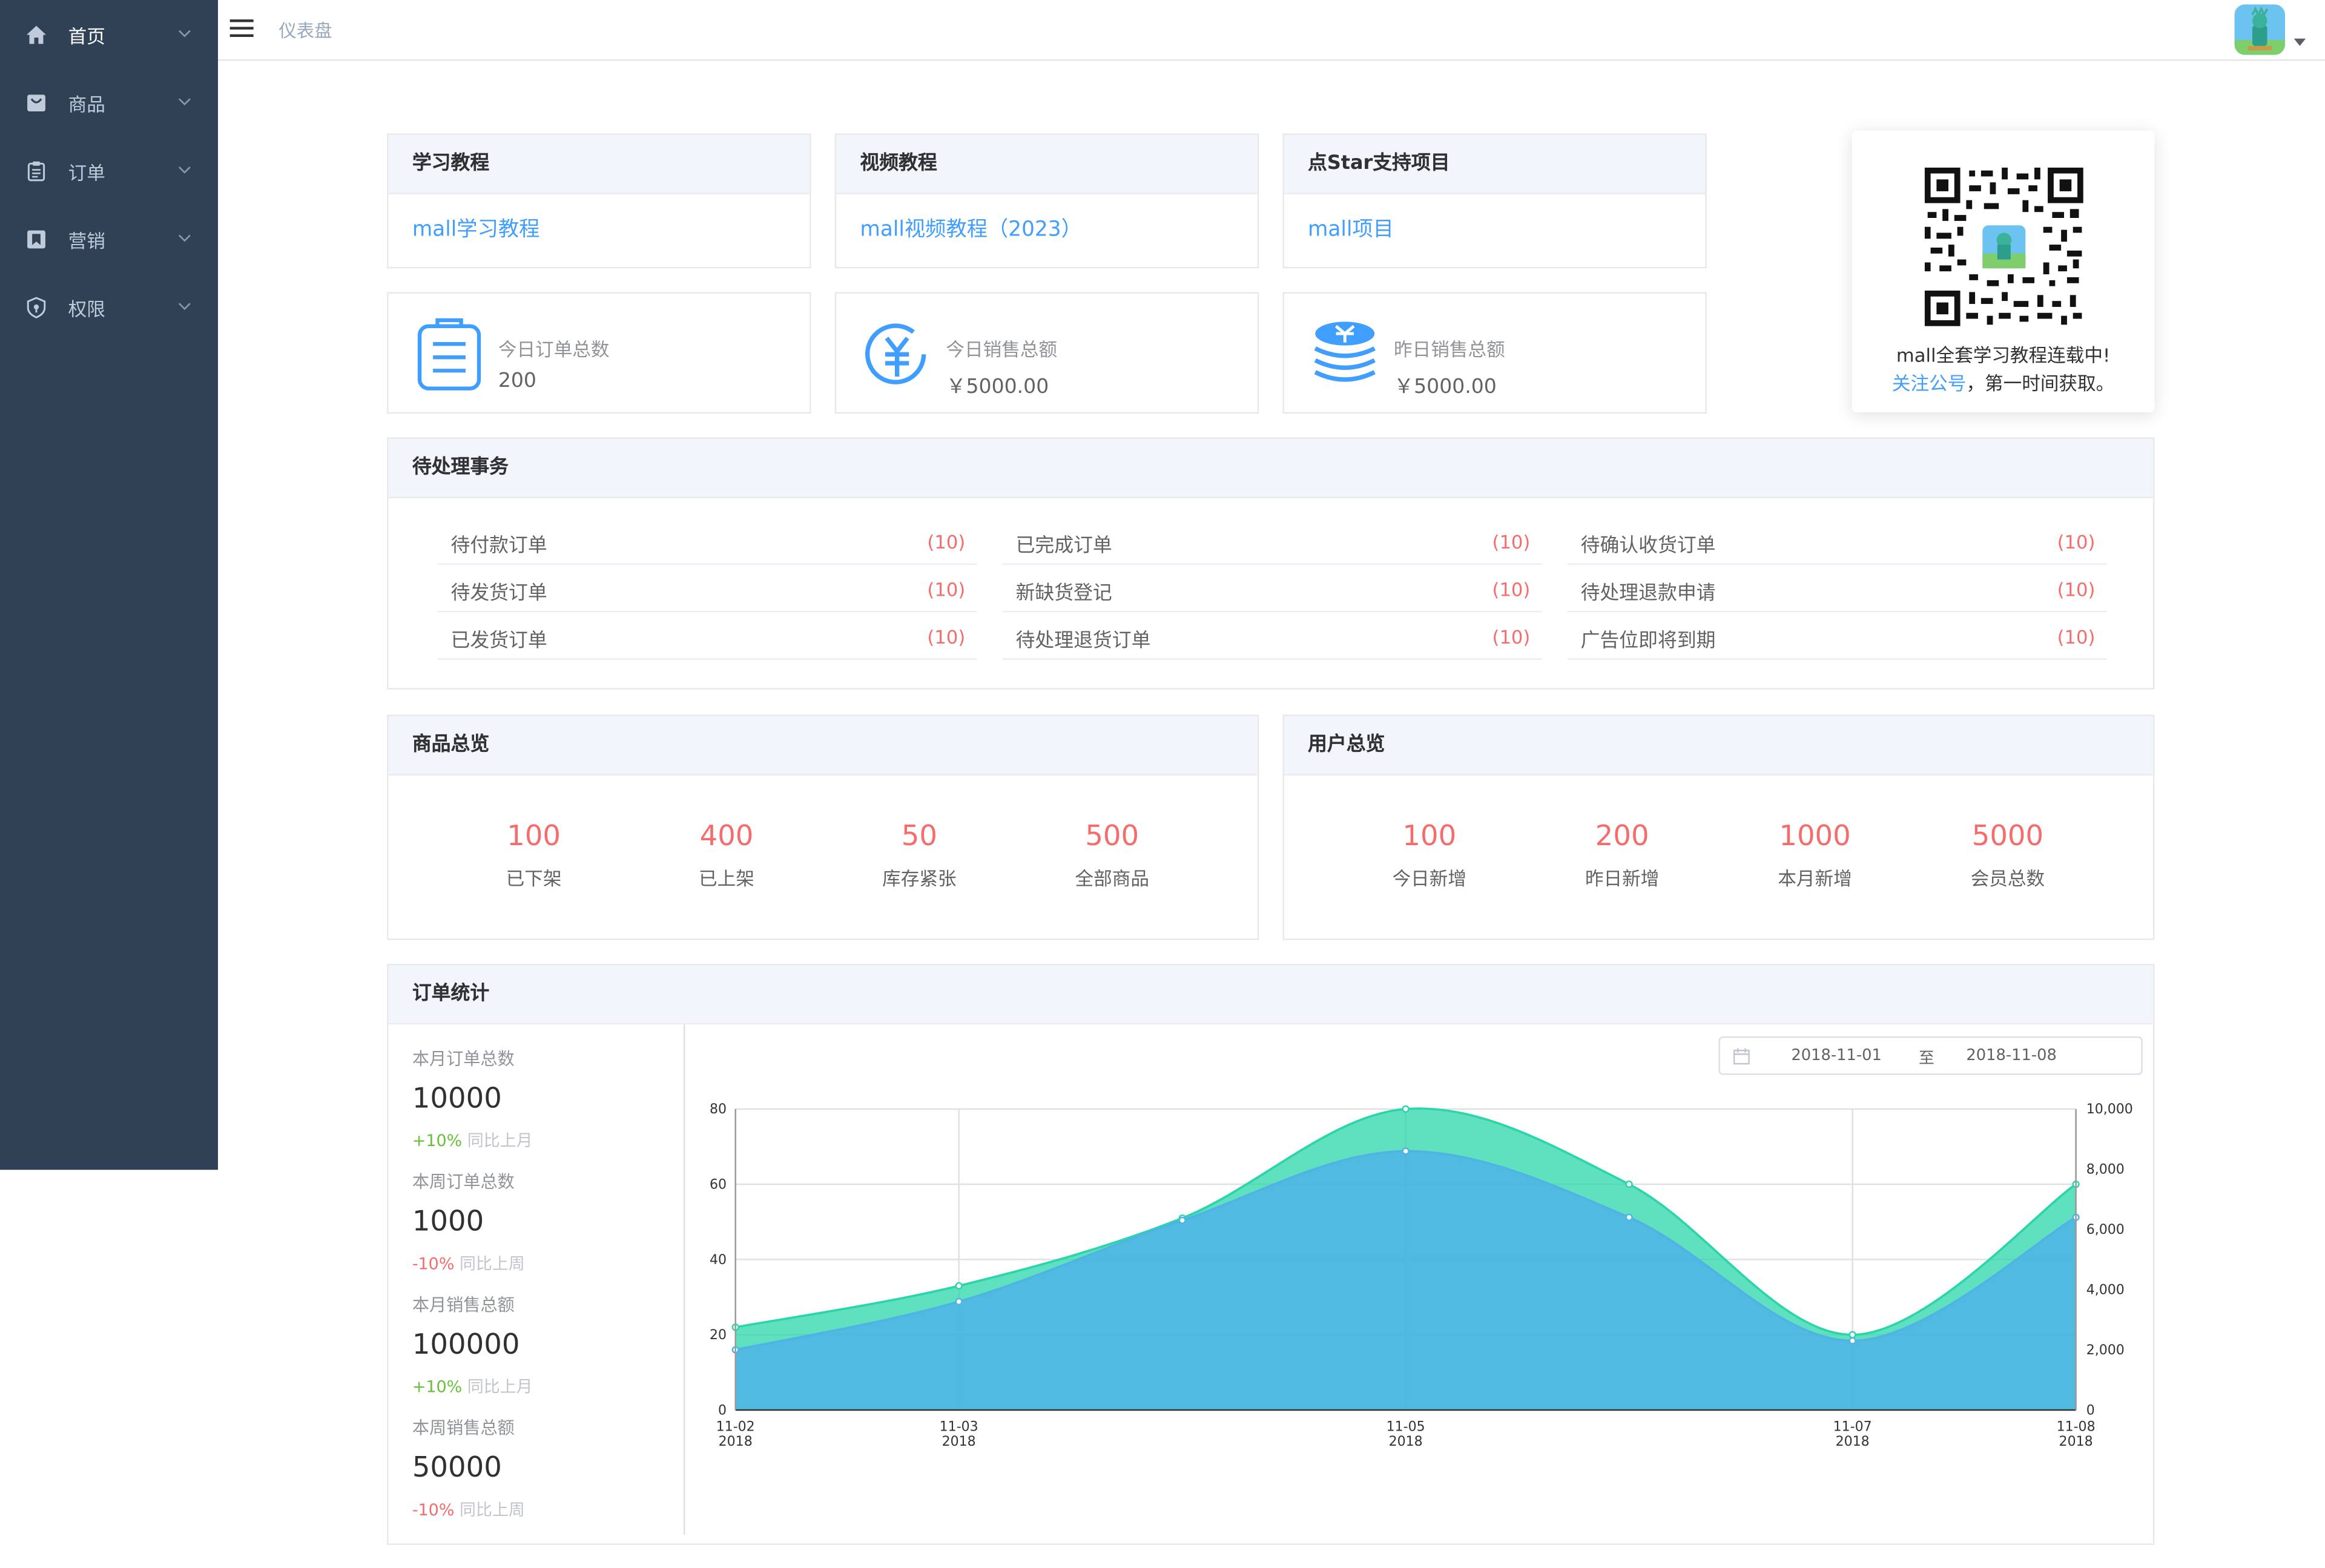  What do you see at coordinates (726, 878) in the screenshot?
I see `overview-label: 已上架` at bounding box center [726, 878].